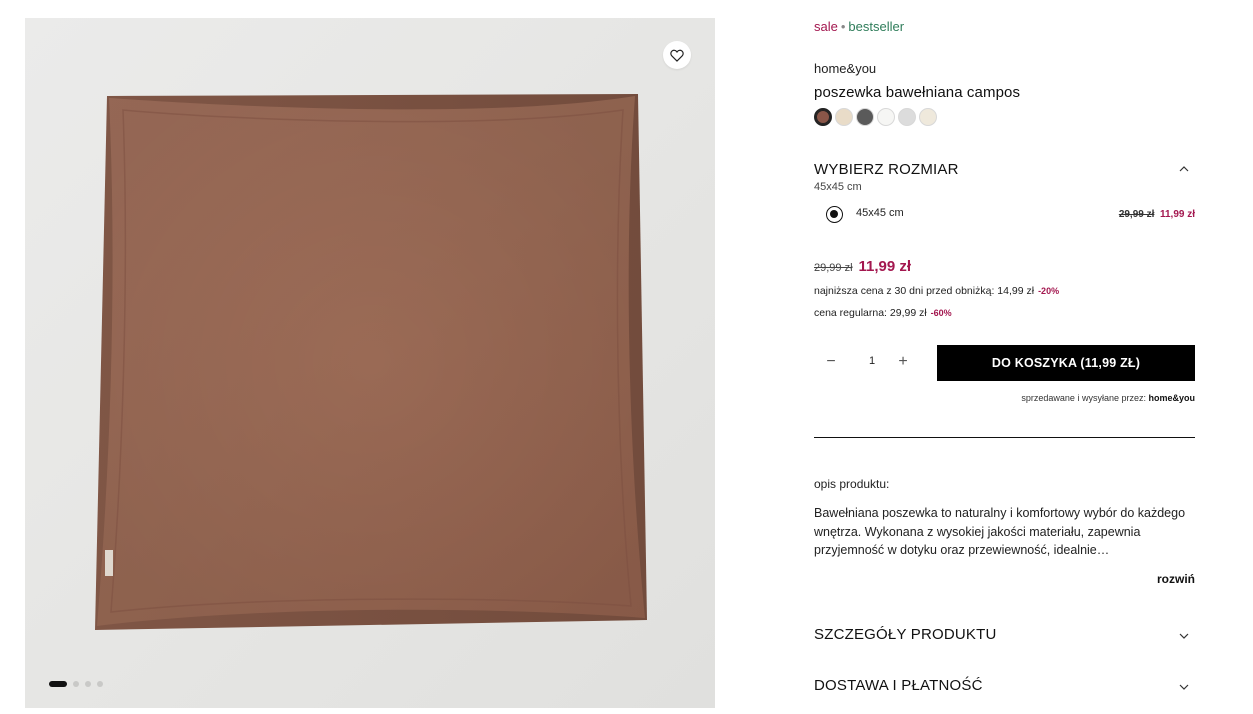  I want to click on shipping-payment-accordion: DOSTAWA I PŁATNOŚĆ, so click(1004, 689).